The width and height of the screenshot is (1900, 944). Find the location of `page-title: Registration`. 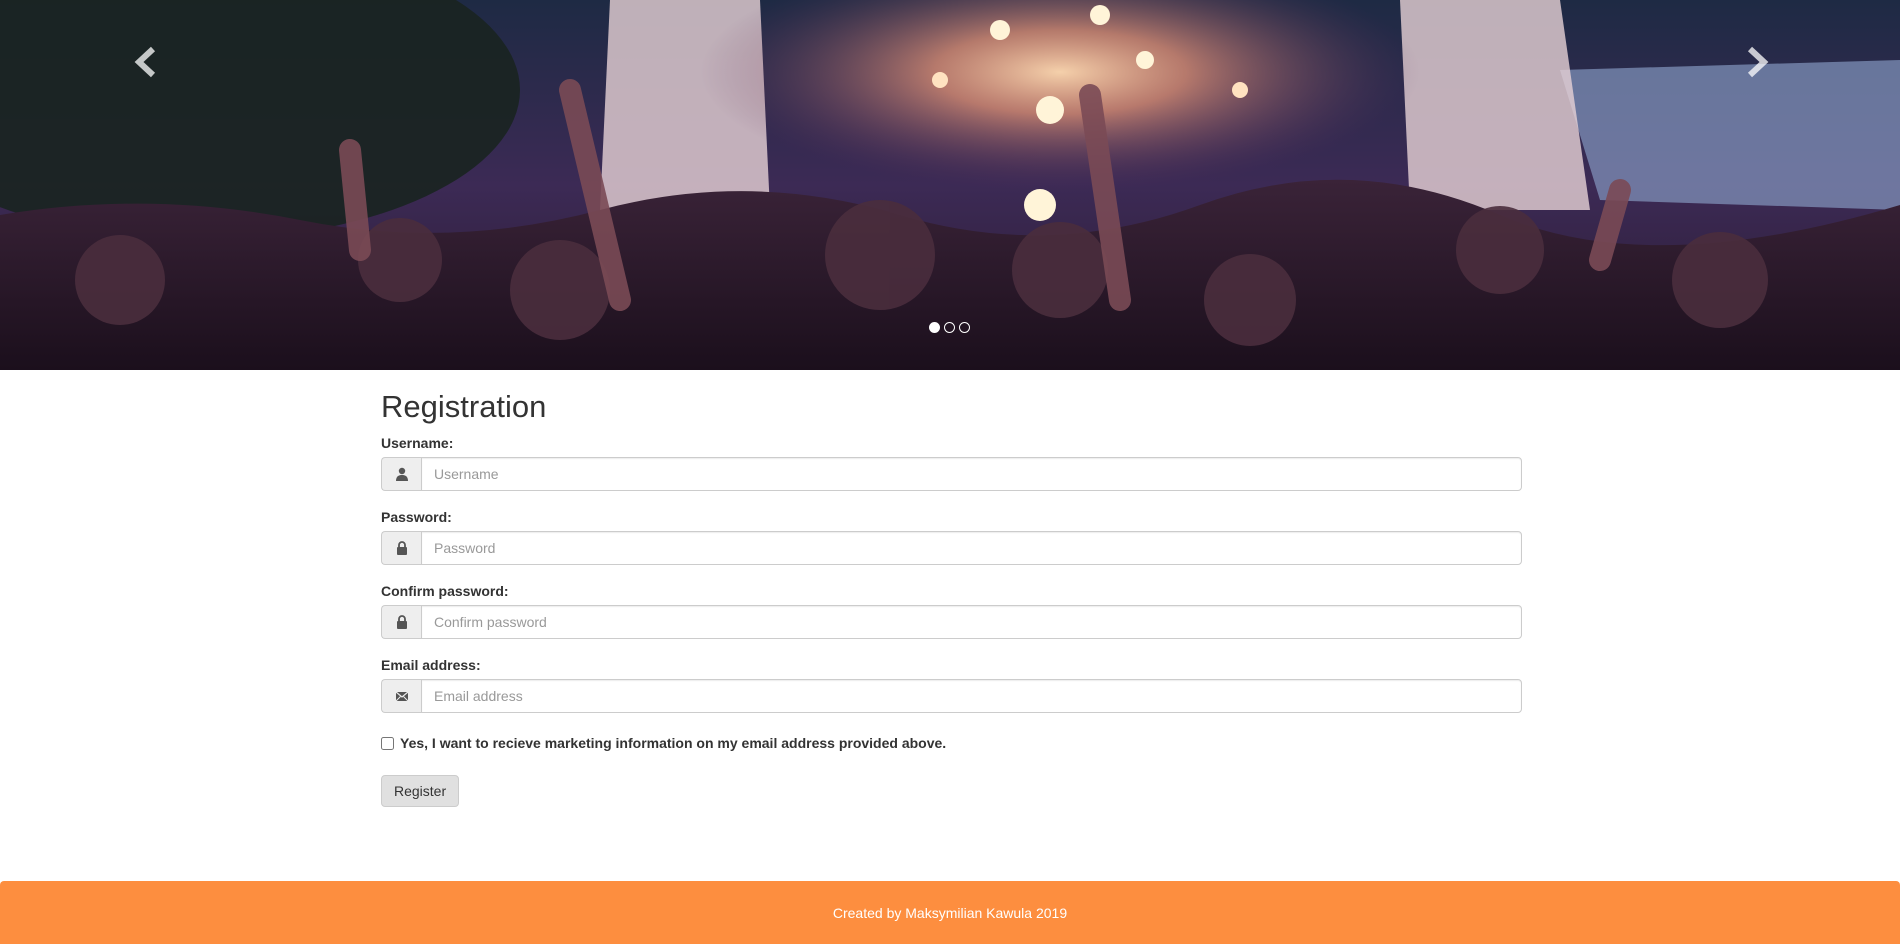

page-title: Registration is located at coordinates (464, 406).